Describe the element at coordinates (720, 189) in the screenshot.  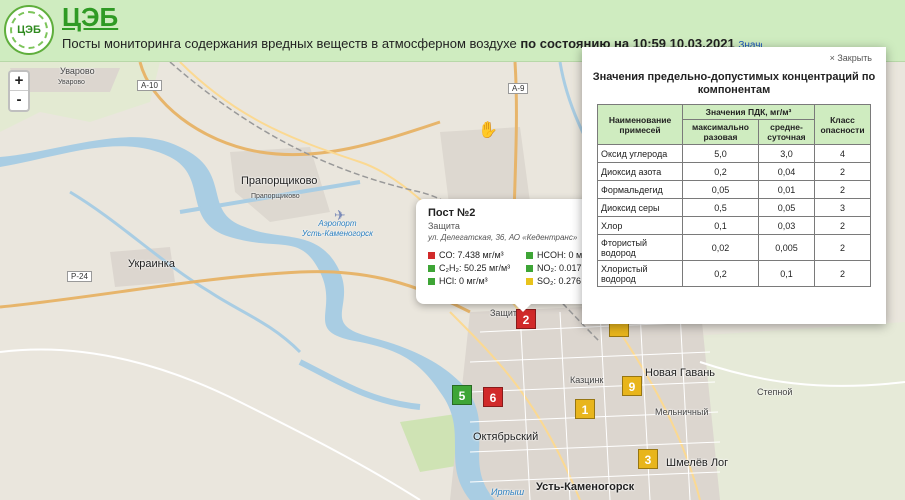
I see `table-cell-max: 0,05` at that location.